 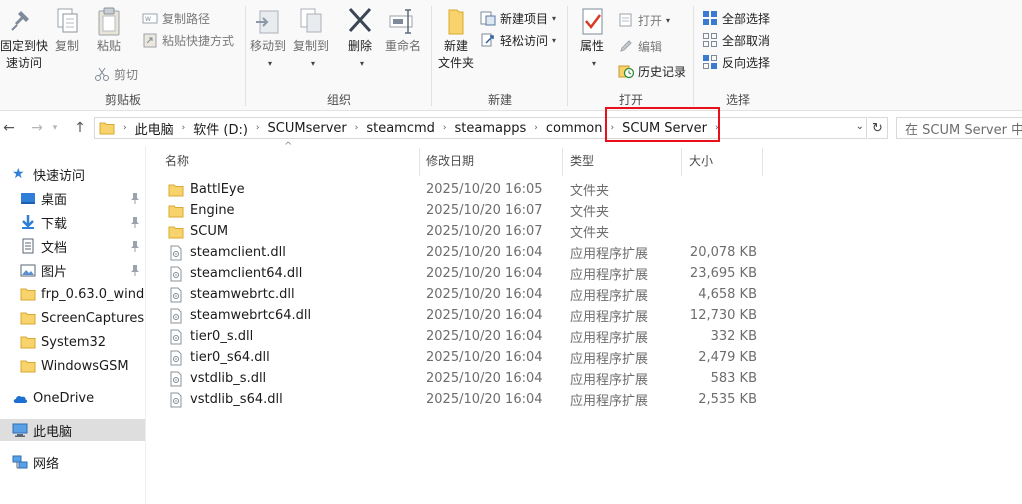 What do you see at coordinates (72, 366) in the screenshot?
I see `sidebar-item-windowsgsm: WindowsGSM` at bounding box center [72, 366].